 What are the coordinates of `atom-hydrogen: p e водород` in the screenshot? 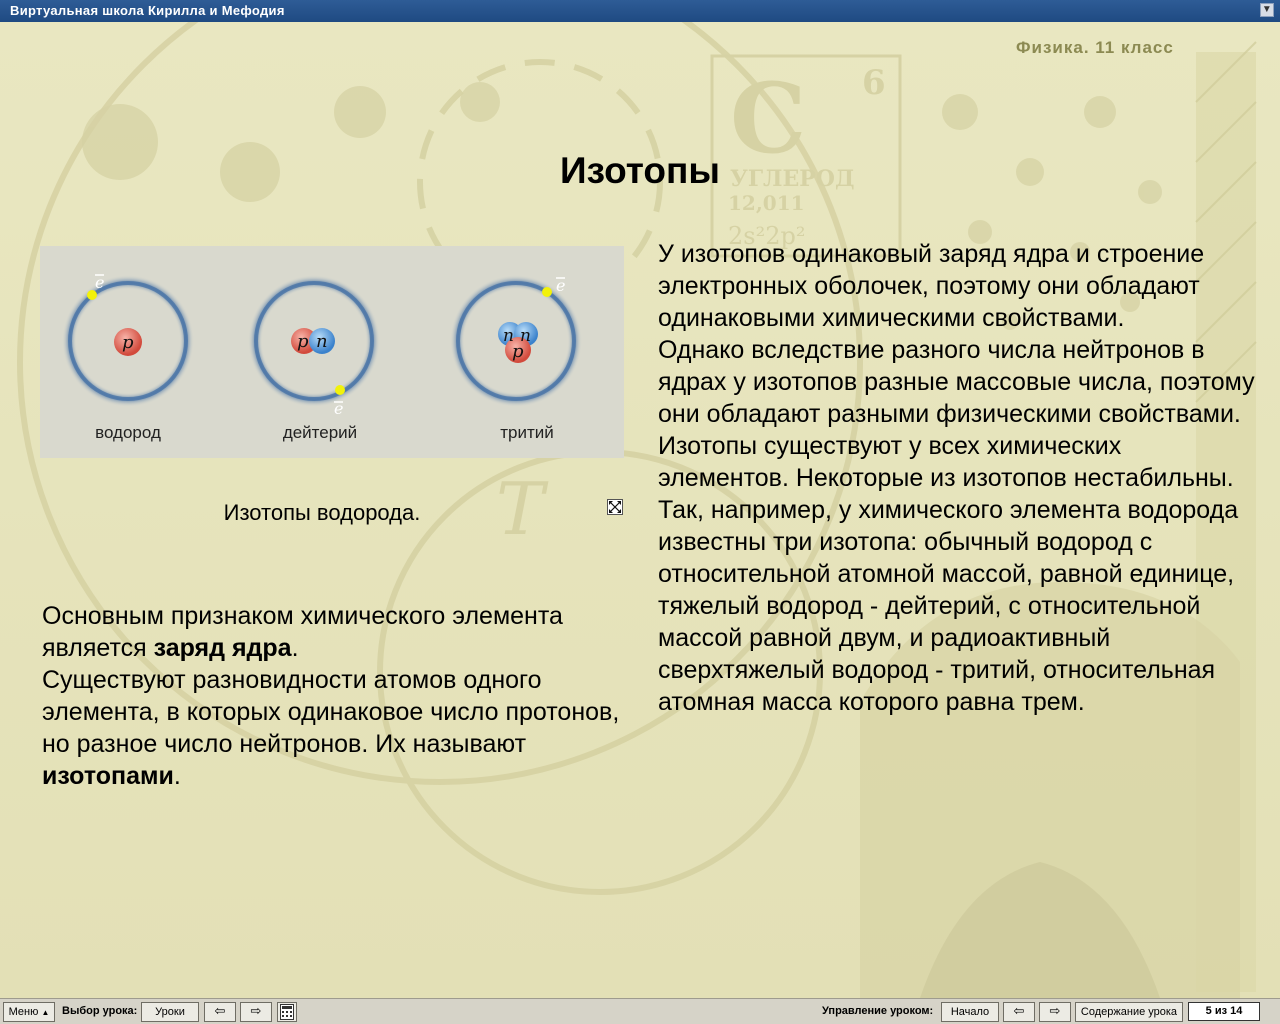 It's located at (128, 357).